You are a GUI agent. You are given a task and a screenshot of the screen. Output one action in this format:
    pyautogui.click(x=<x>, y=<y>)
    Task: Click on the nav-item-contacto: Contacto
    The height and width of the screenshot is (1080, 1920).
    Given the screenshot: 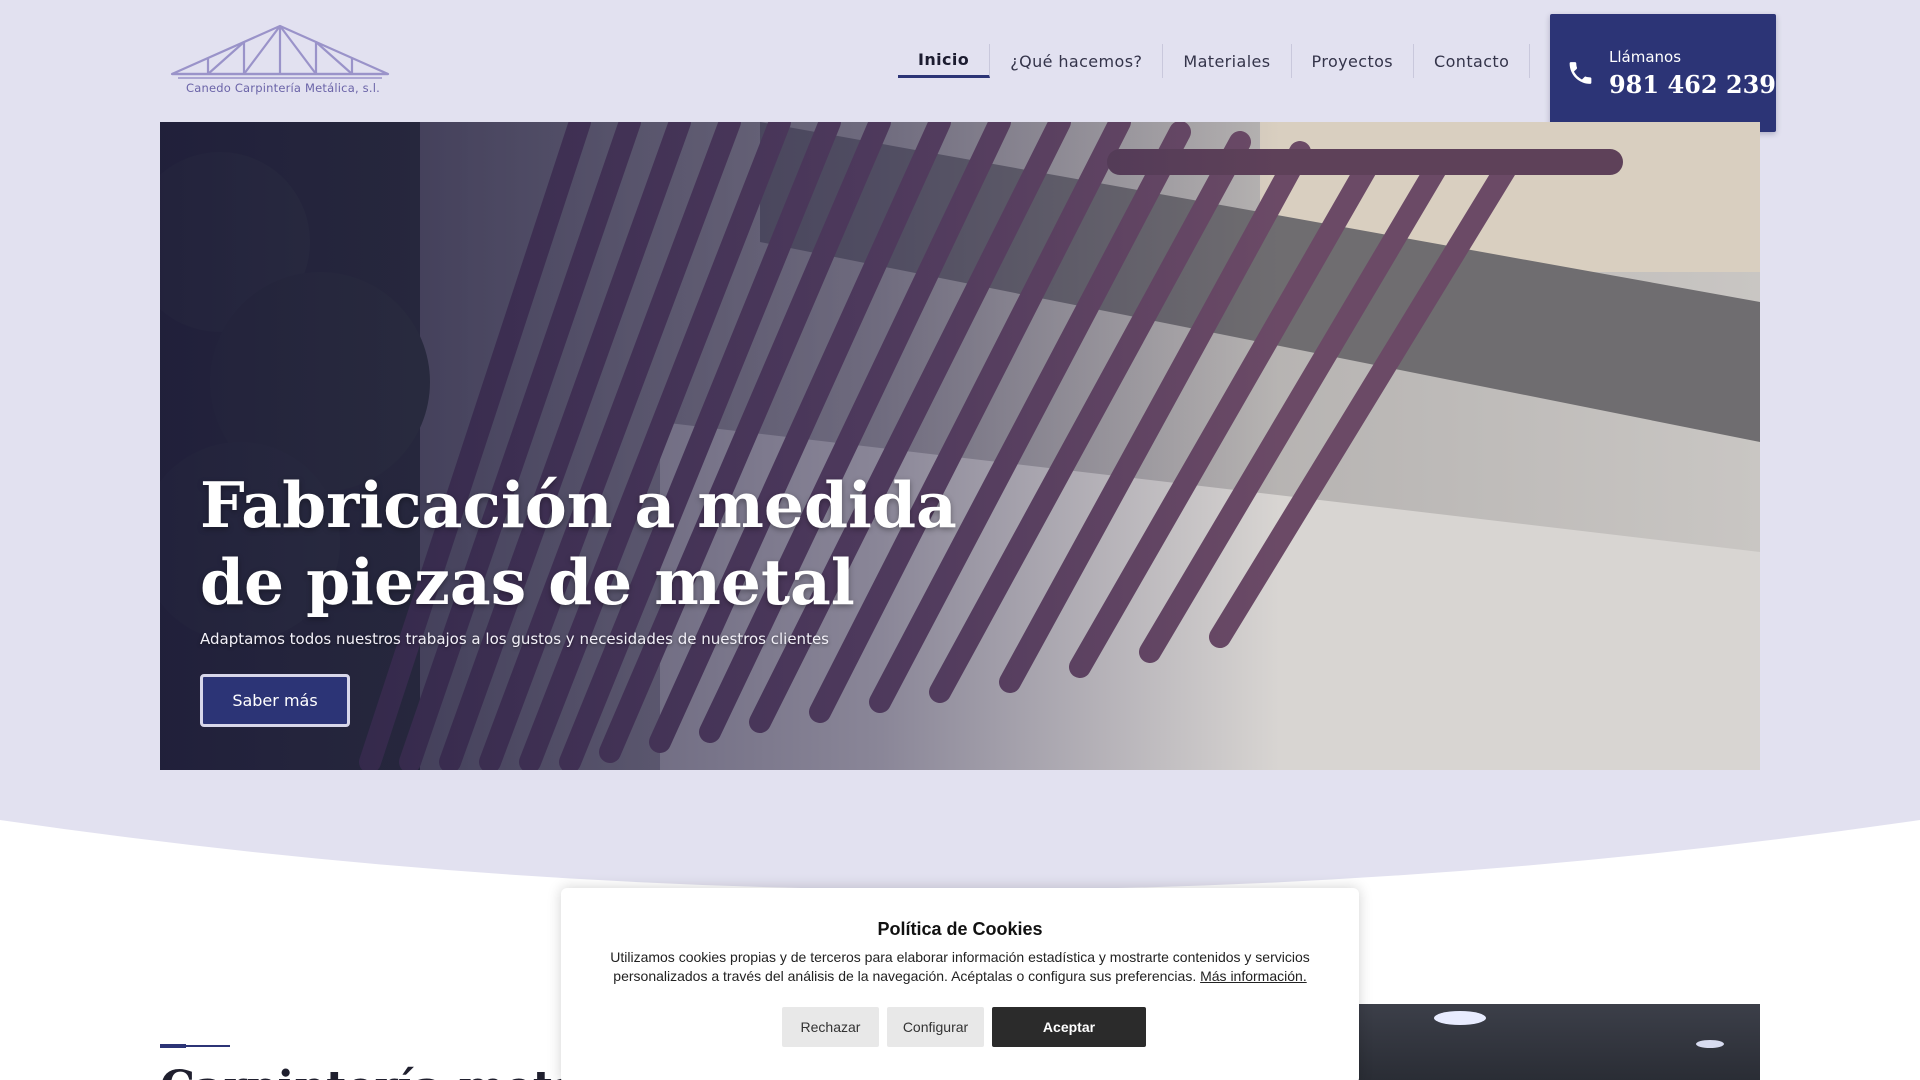 What is the action you would take?
    pyautogui.click(x=1472, y=61)
    